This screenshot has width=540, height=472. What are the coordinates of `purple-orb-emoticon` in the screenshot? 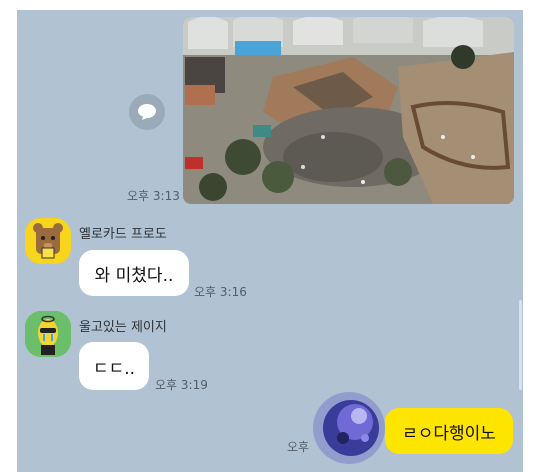 It's located at (349, 428).